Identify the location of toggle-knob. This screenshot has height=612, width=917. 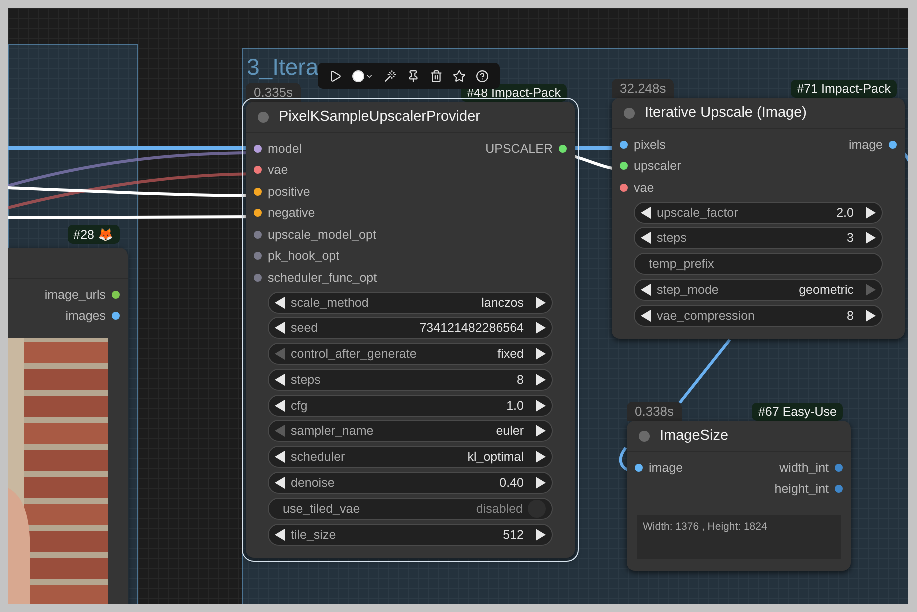
(537, 509).